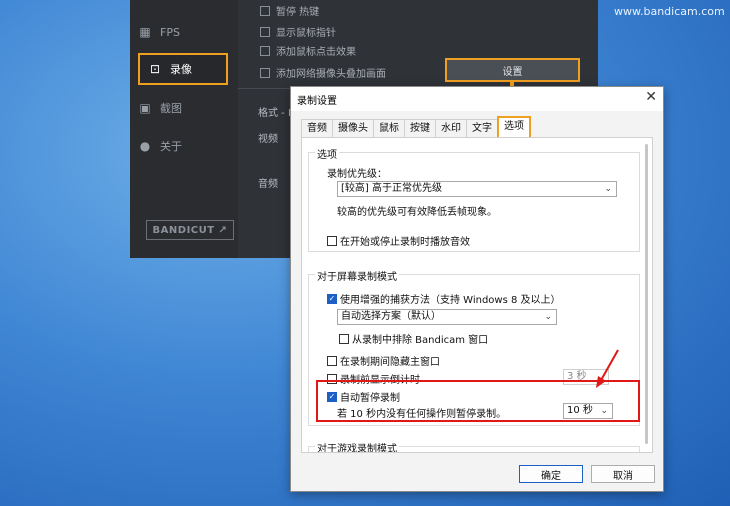  What do you see at coordinates (298, 31) in the screenshot?
I see `bg-checkbox-cursor: 显示鼠标指针` at bounding box center [298, 31].